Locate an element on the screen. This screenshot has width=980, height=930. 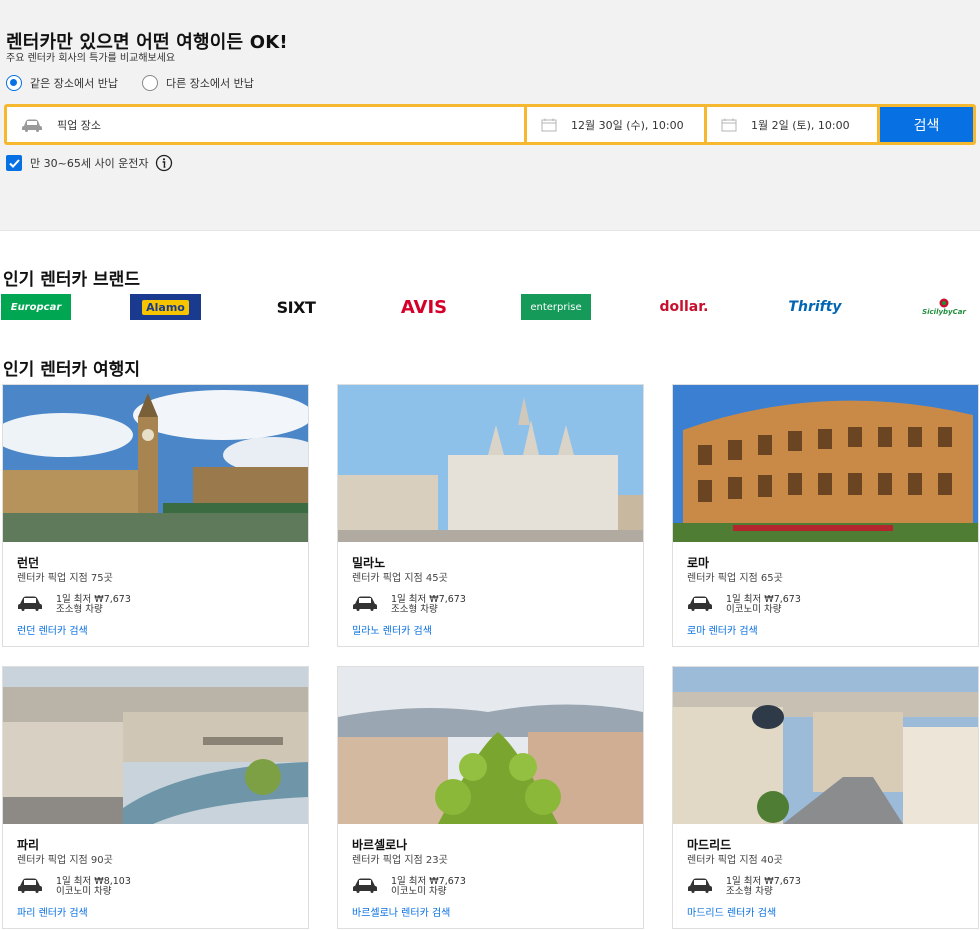
search-city-link: 파리 렌터카 검색 is located at coordinates (52, 911).